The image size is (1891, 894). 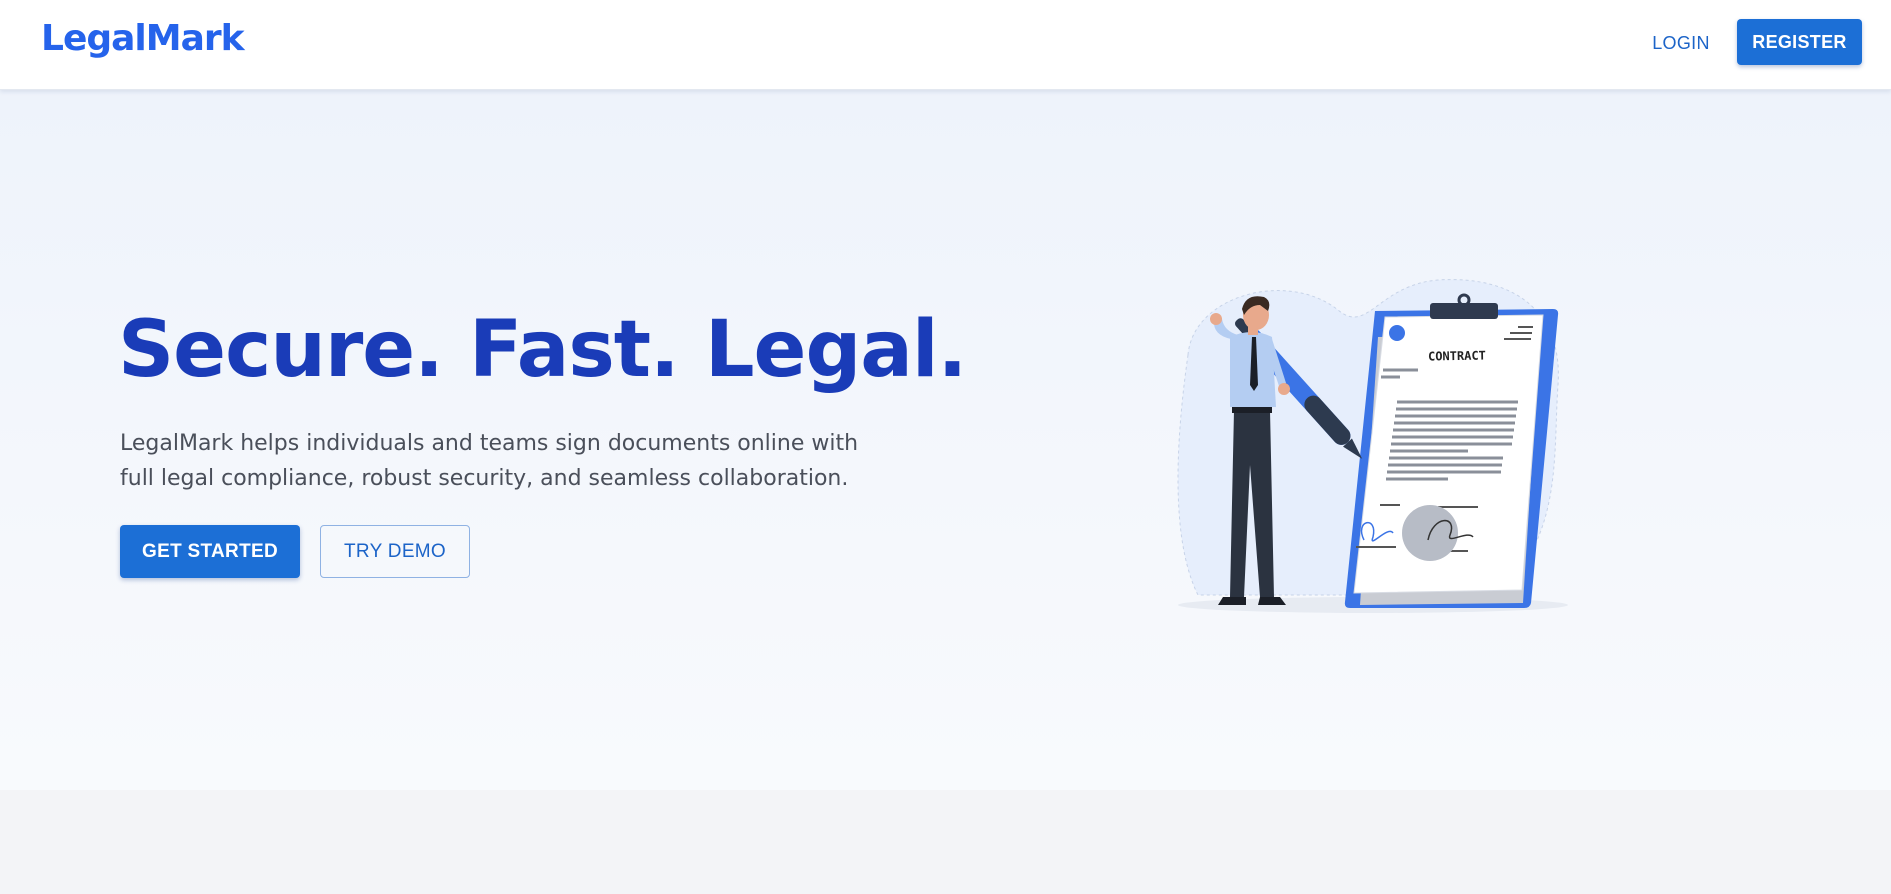 I want to click on get-started-button: GET STARTED, so click(x=210, y=551).